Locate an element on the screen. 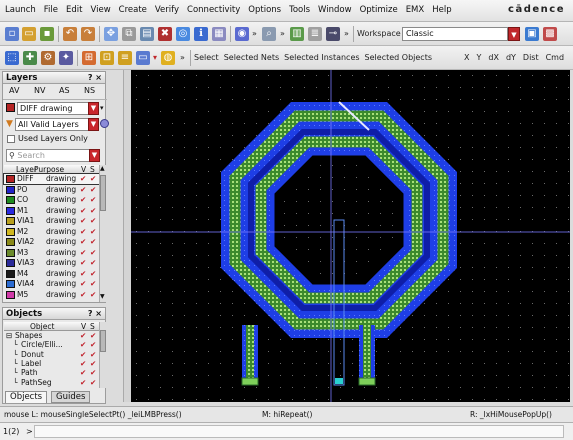 The width and height of the screenshot is (573, 440). menu-view: View is located at coordinates (100, 10).